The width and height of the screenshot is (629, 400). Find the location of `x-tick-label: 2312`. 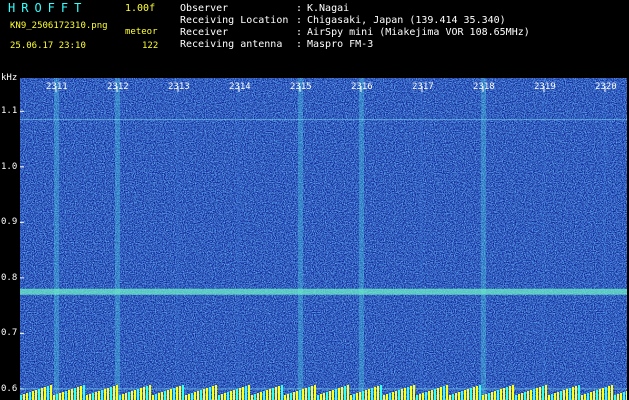

x-tick-label: 2312 is located at coordinates (118, 87).